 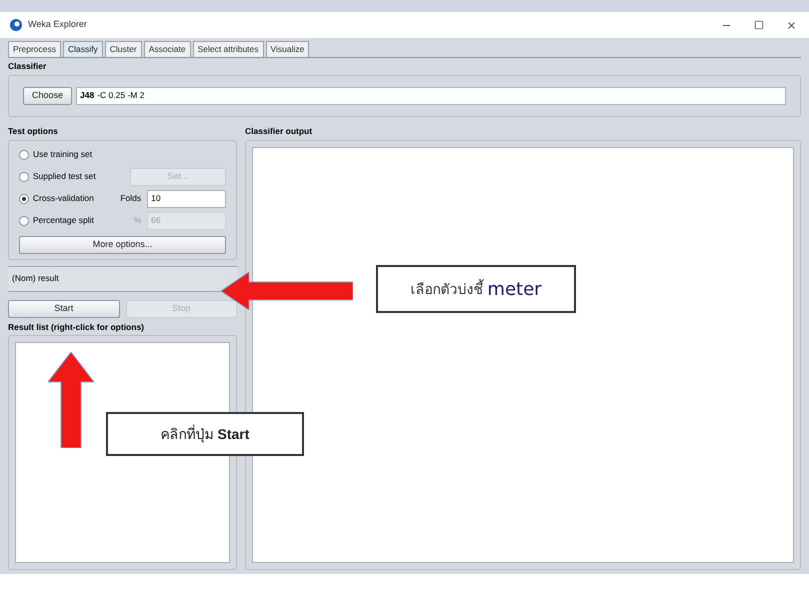 I want to click on radio-label: Supplied test set, so click(x=64, y=176).